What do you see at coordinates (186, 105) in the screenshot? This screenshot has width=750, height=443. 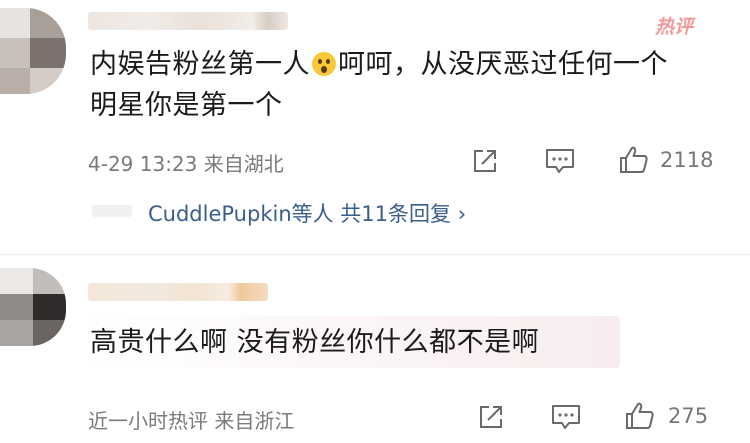 I see `comment-text-part: 明星你是第一个` at bounding box center [186, 105].